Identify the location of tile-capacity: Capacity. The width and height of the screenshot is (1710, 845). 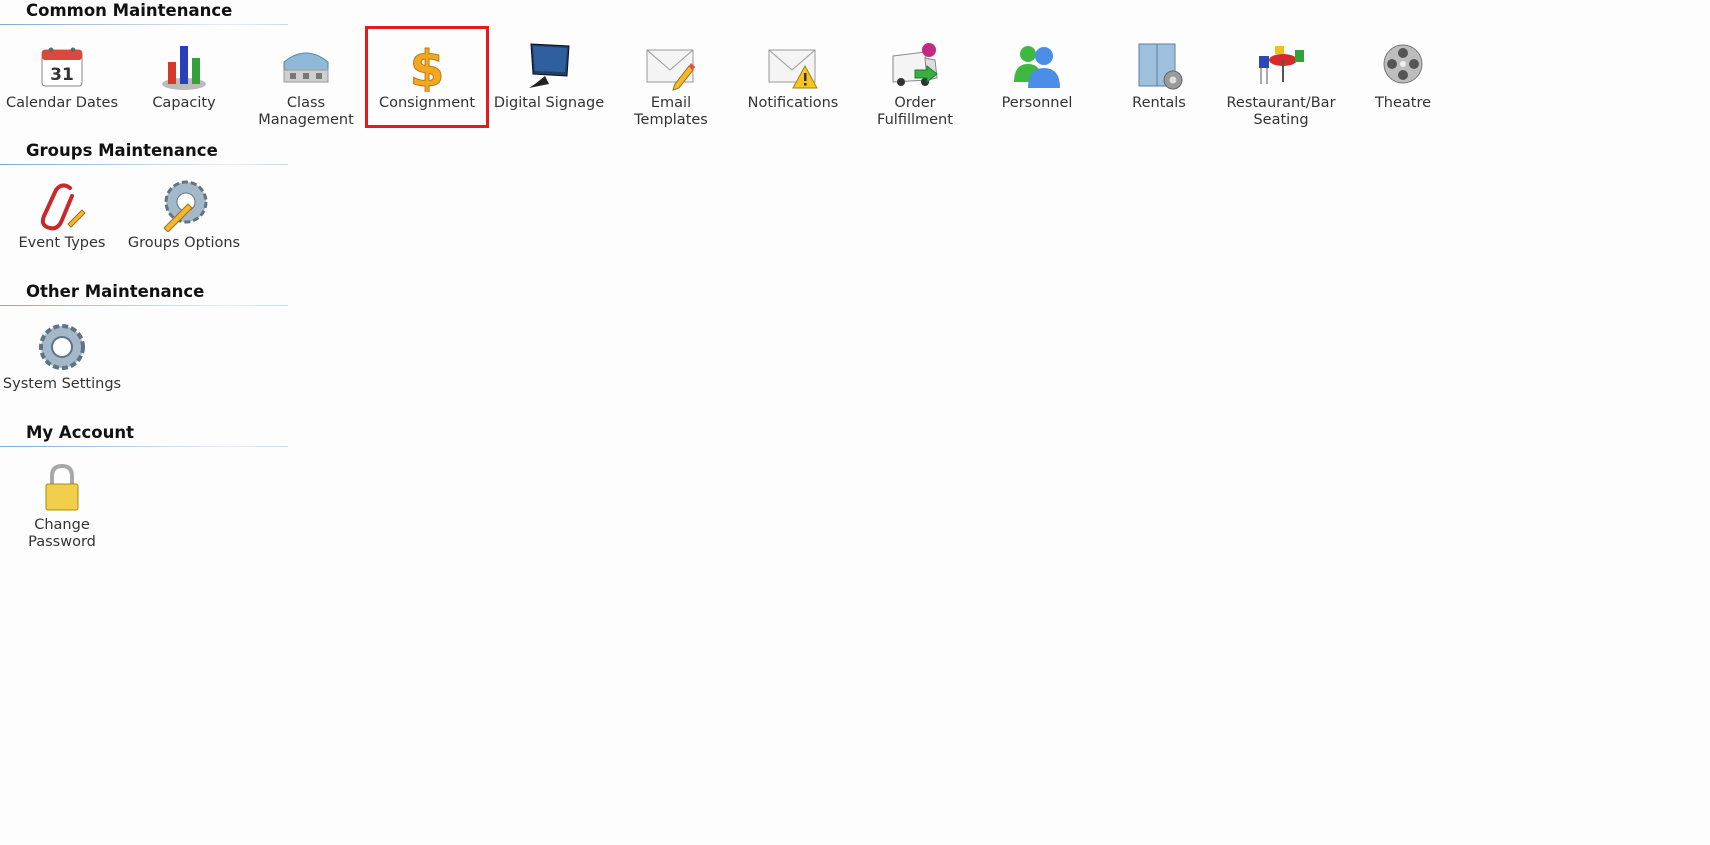
(184, 77).